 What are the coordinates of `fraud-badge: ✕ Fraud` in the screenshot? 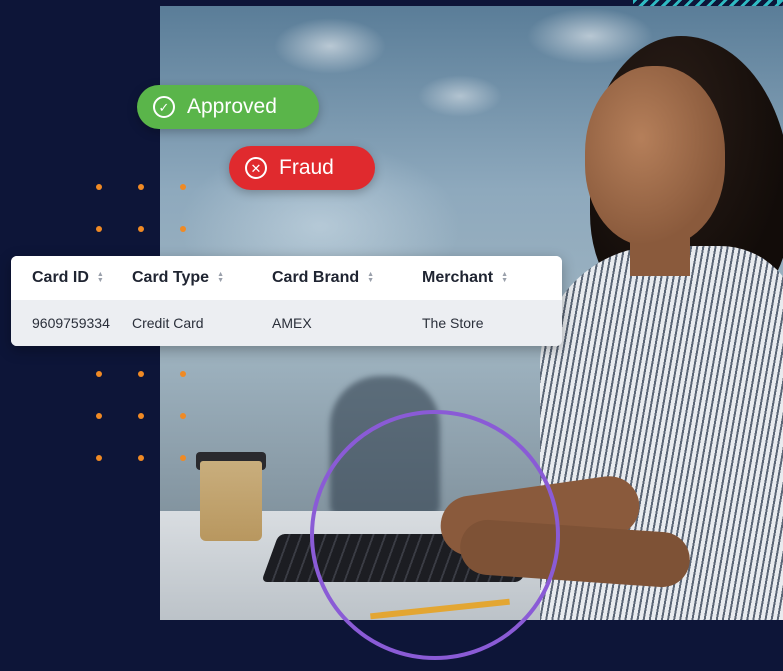 It's located at (302, 168).